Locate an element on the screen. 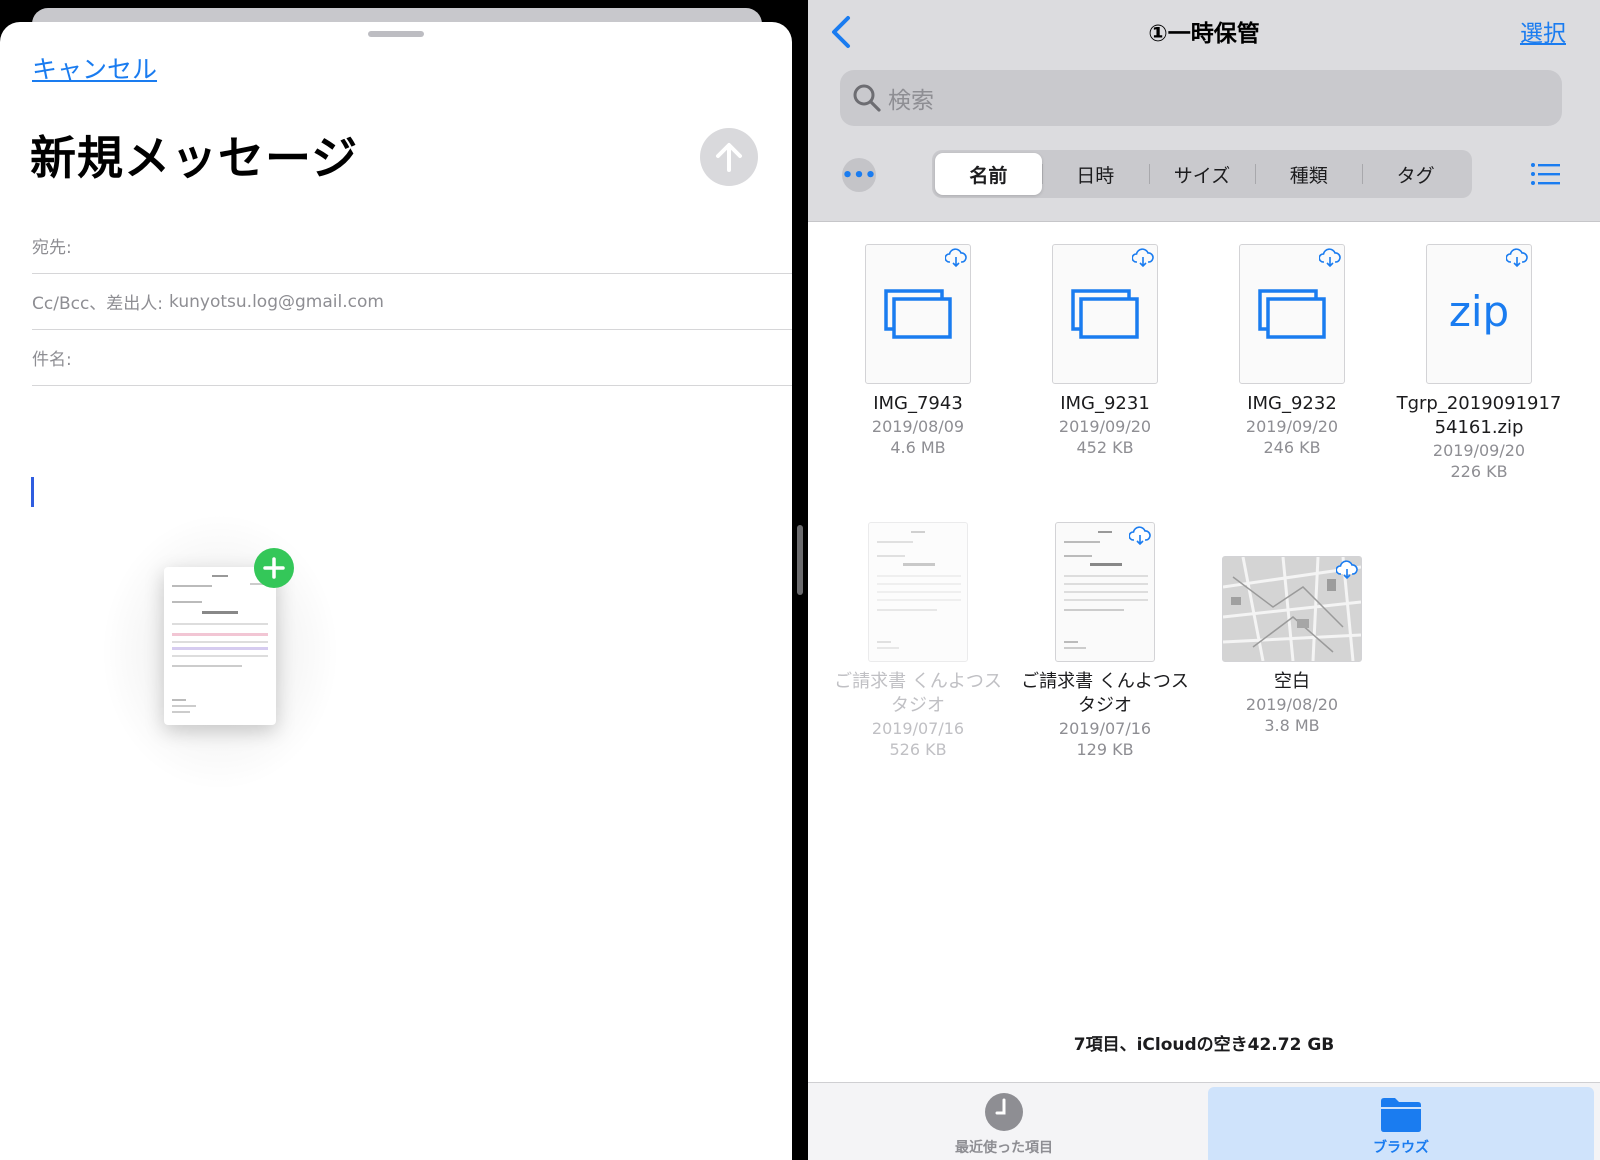 The width and height of the screenshot is (1600, 1160). tab-recents: 最近使った項目 is located at coordinates (1004, 1121).